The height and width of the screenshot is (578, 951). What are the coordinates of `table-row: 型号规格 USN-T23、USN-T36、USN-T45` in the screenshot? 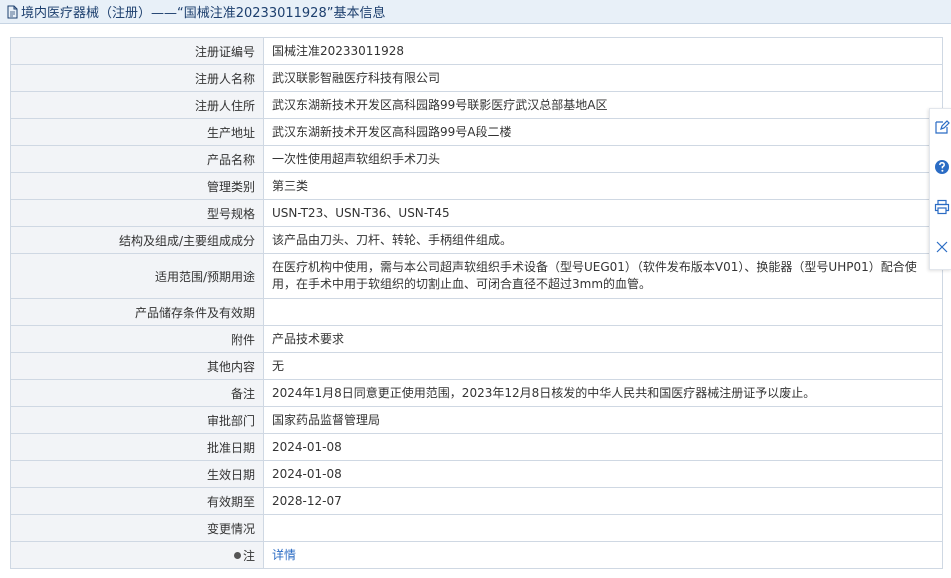 It's located at (476, 213).